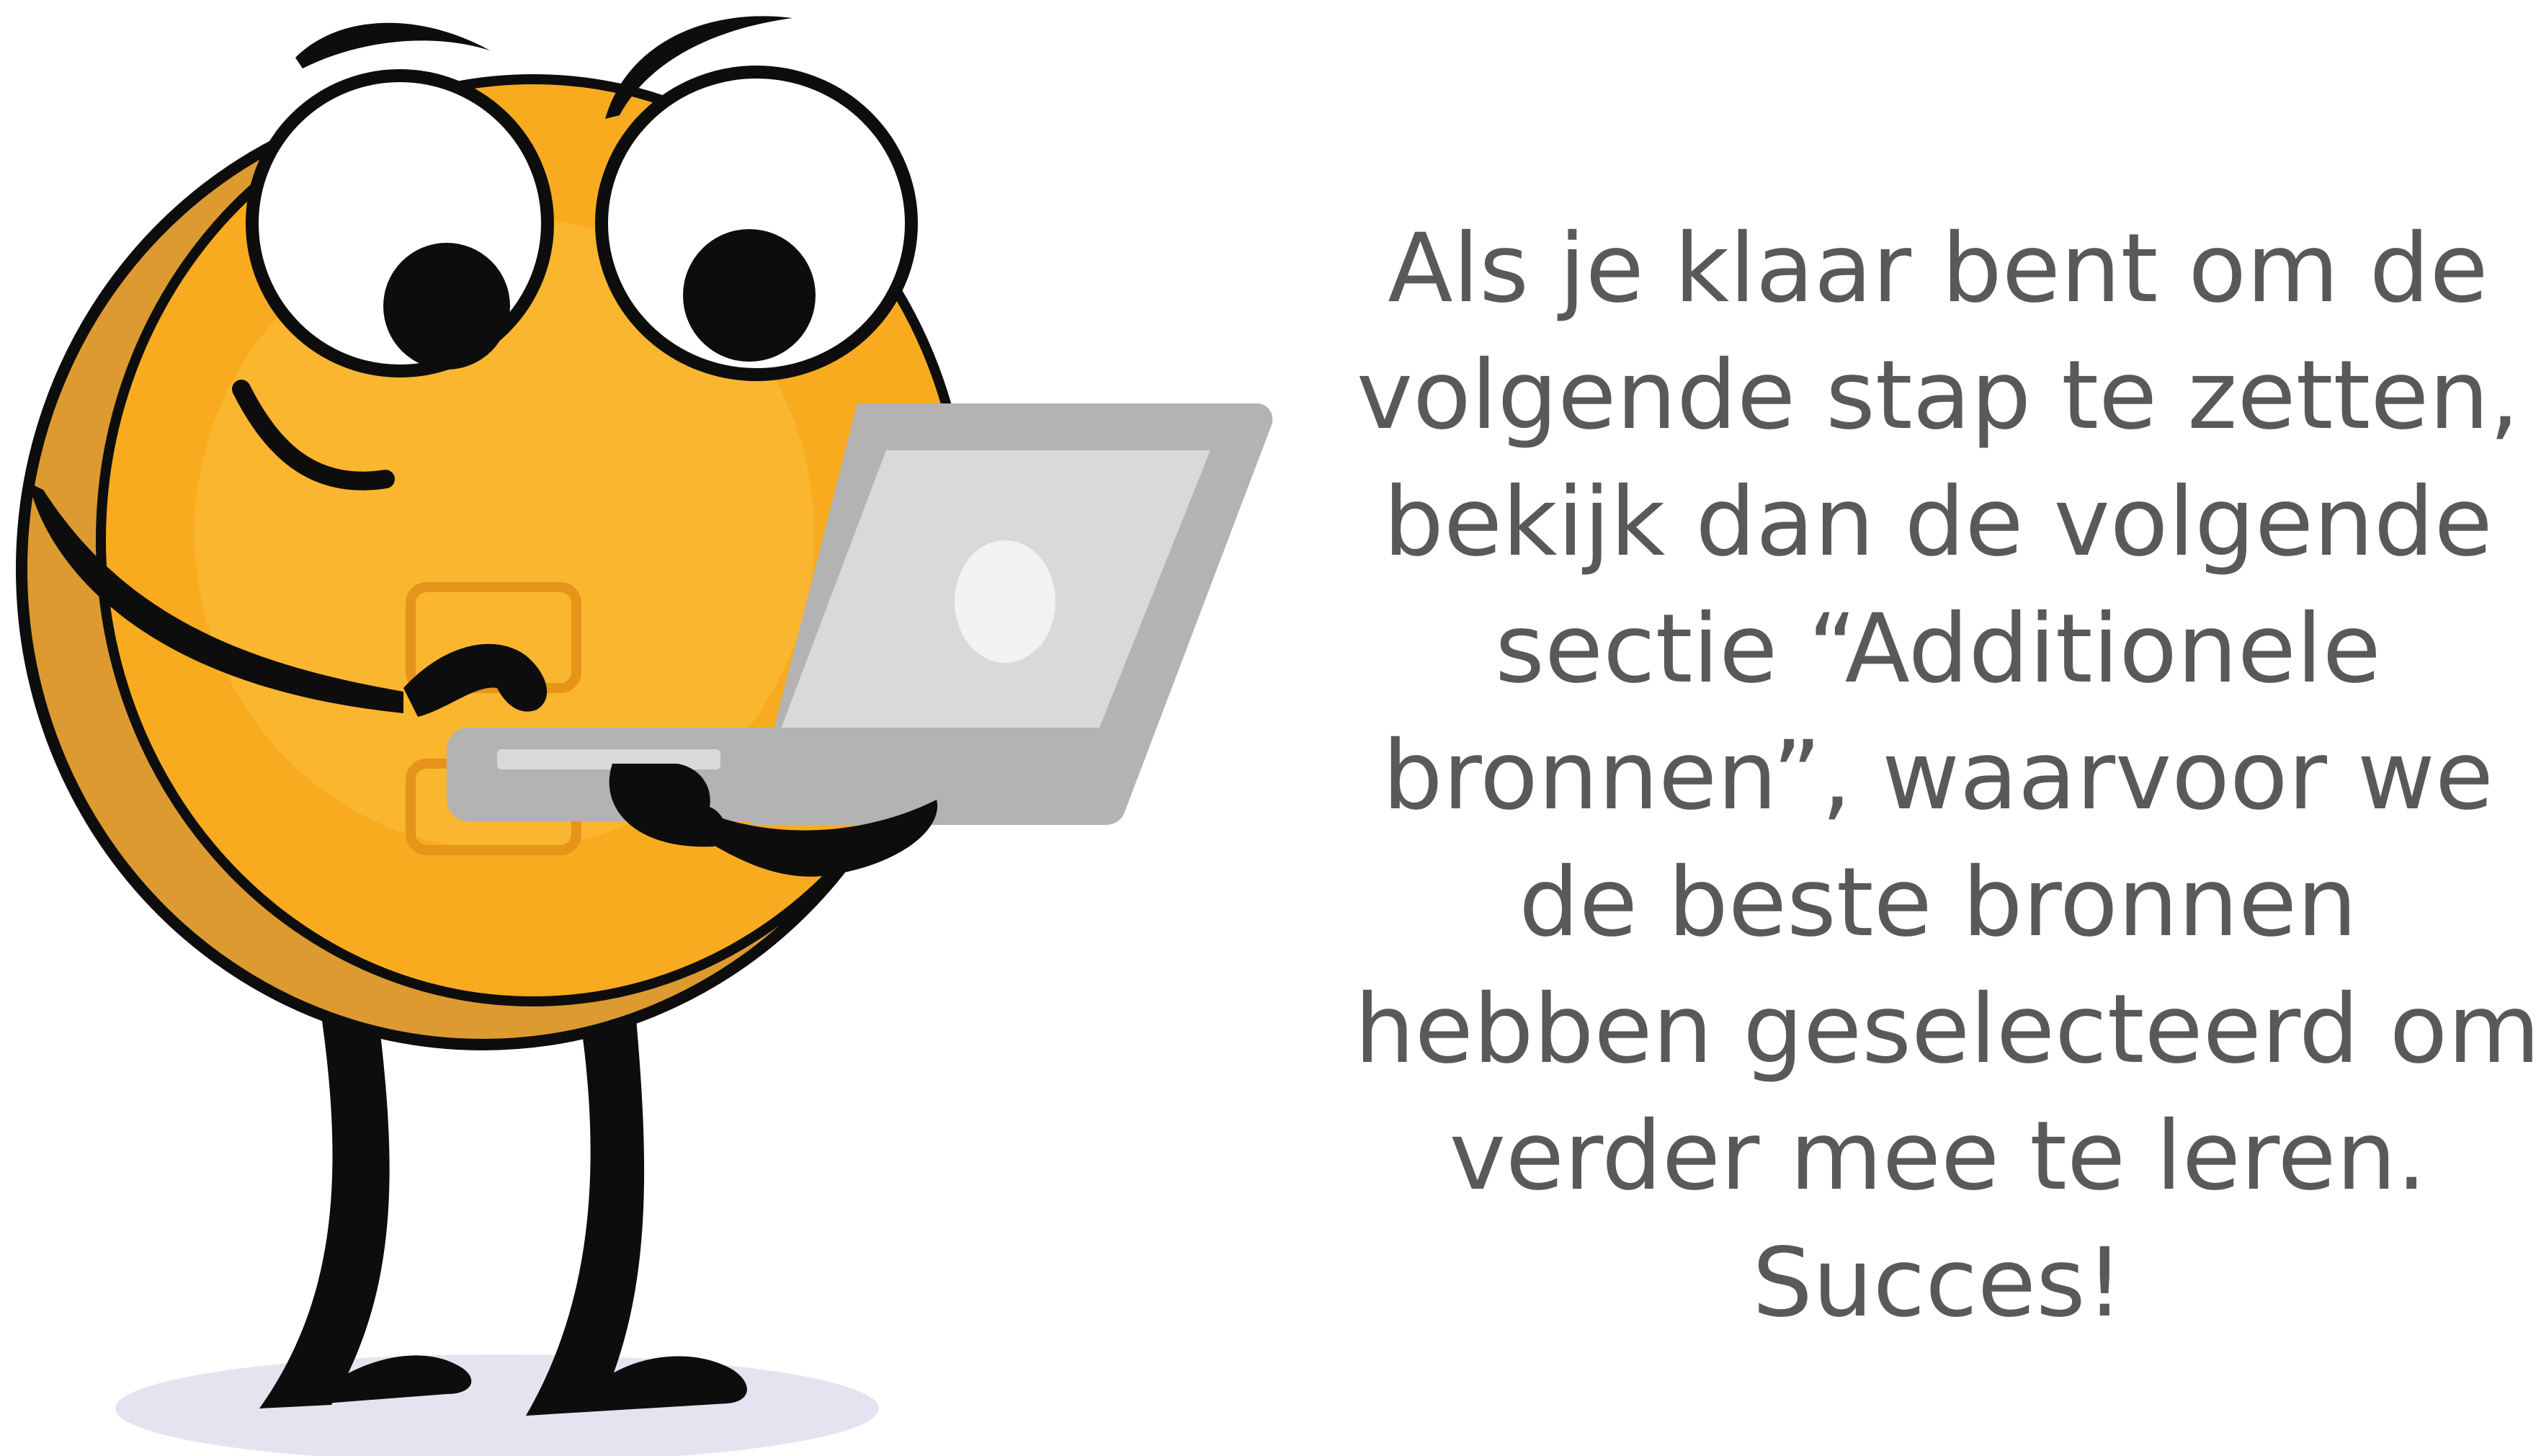 This screenshot has width=2541, height=1456. What do you see at coordinates (447, 306) in the screenshot?
I see `left-pupil` at bounding box center [447, 306].